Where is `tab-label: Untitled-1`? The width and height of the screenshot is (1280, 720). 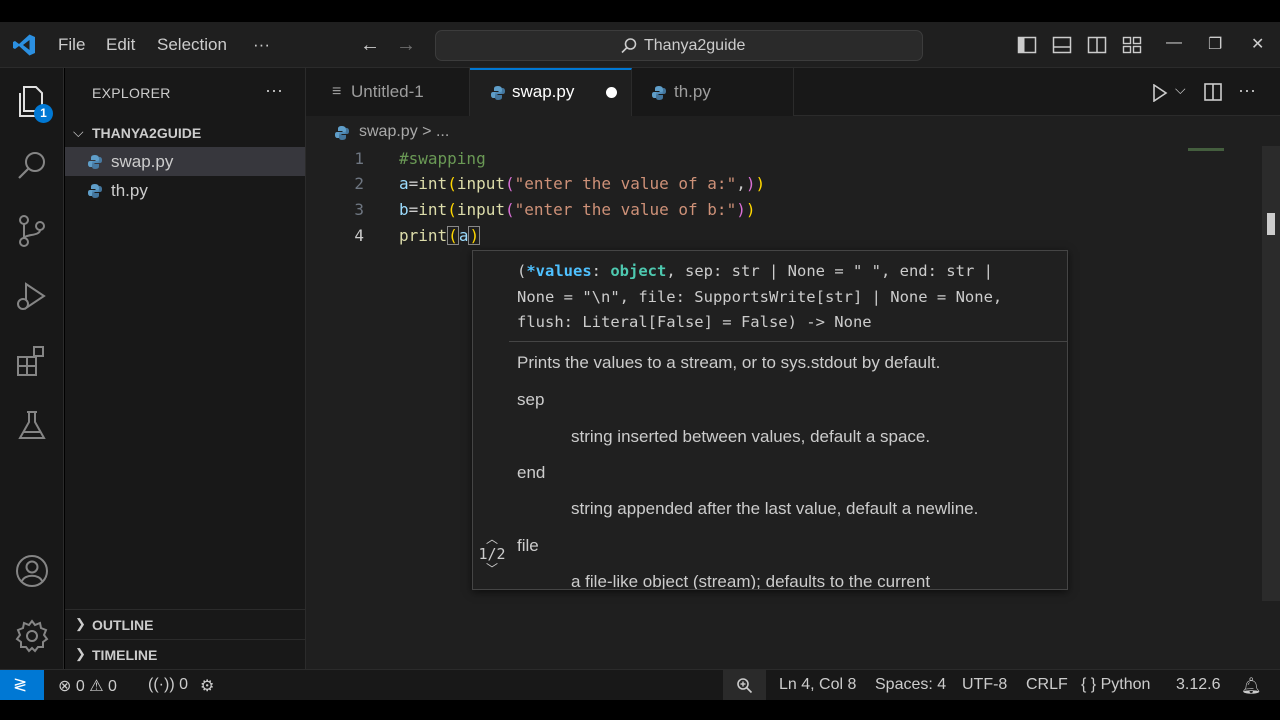 tab-label: Untitled-1 is located at coordinates (387, 91).